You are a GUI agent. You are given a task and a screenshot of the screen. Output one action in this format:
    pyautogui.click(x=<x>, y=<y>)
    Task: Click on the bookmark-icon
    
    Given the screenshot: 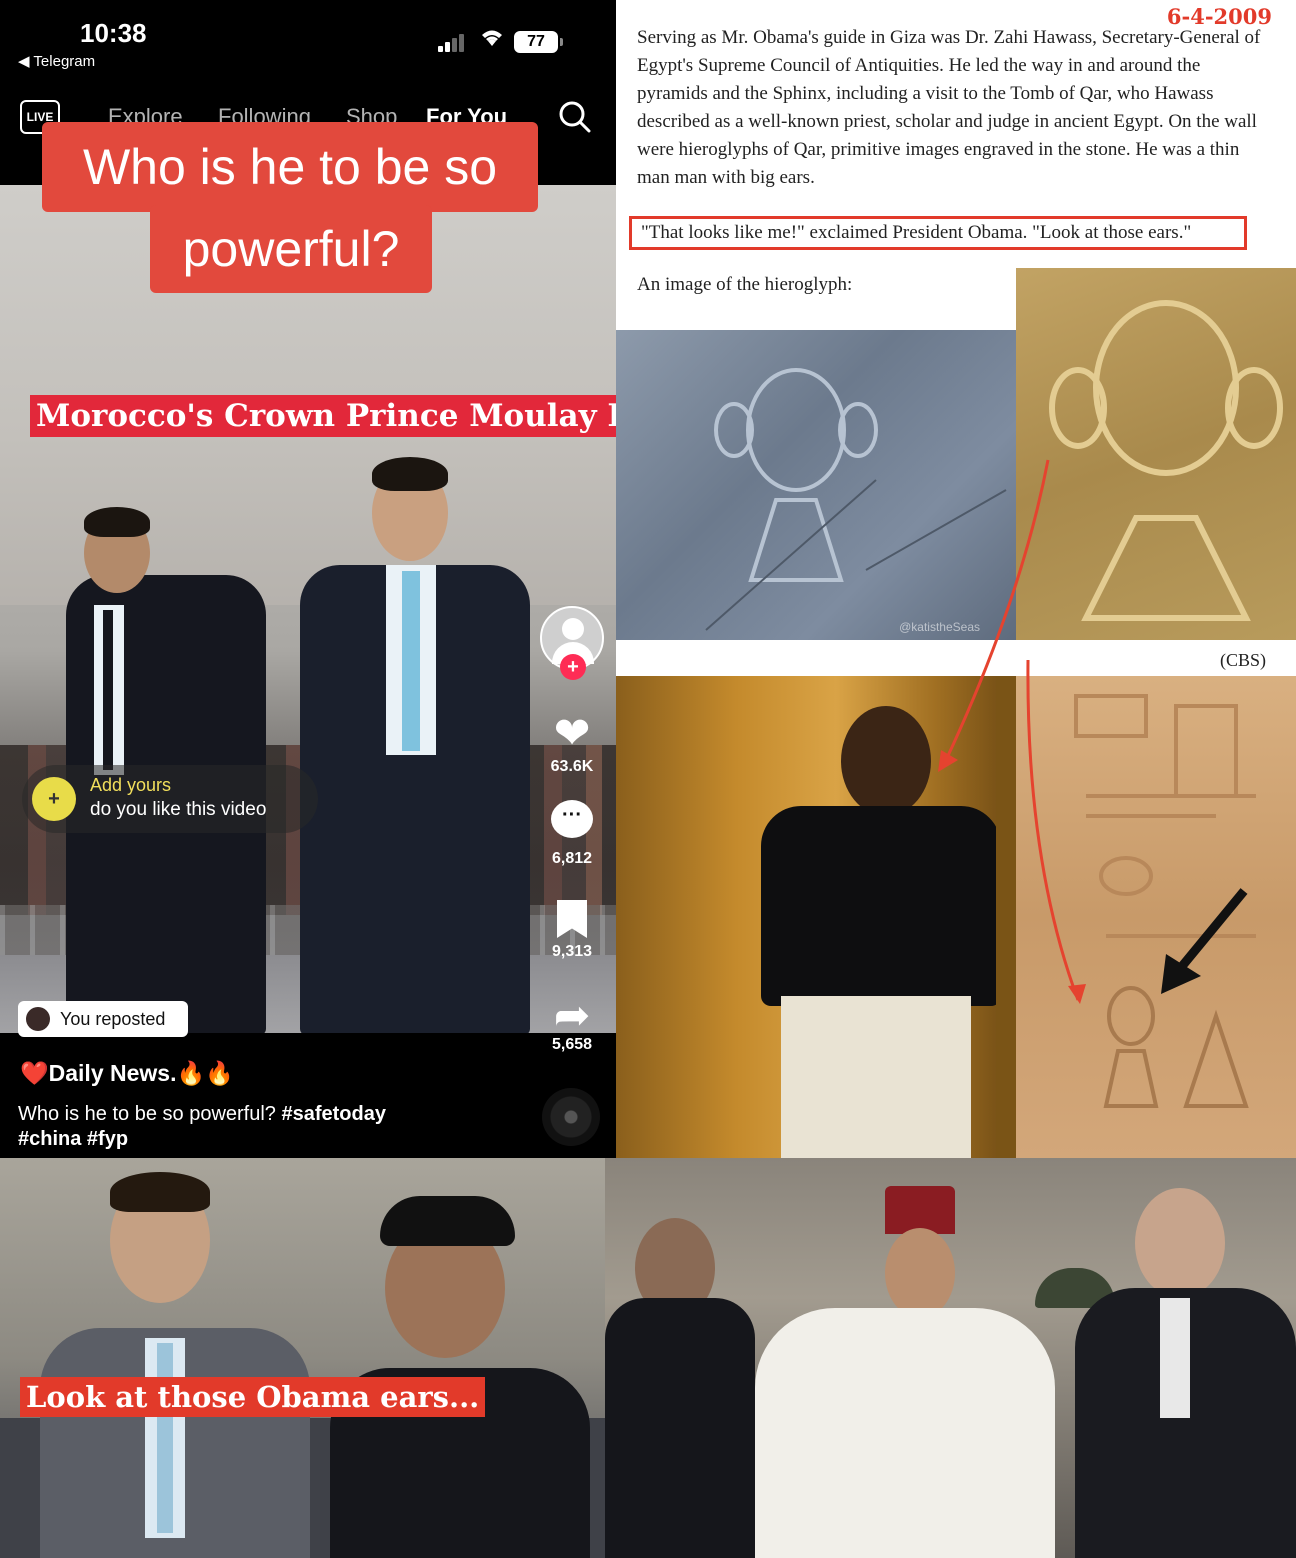 What is the action you would take?
    pyautogui.click(x=572, y=921)
    